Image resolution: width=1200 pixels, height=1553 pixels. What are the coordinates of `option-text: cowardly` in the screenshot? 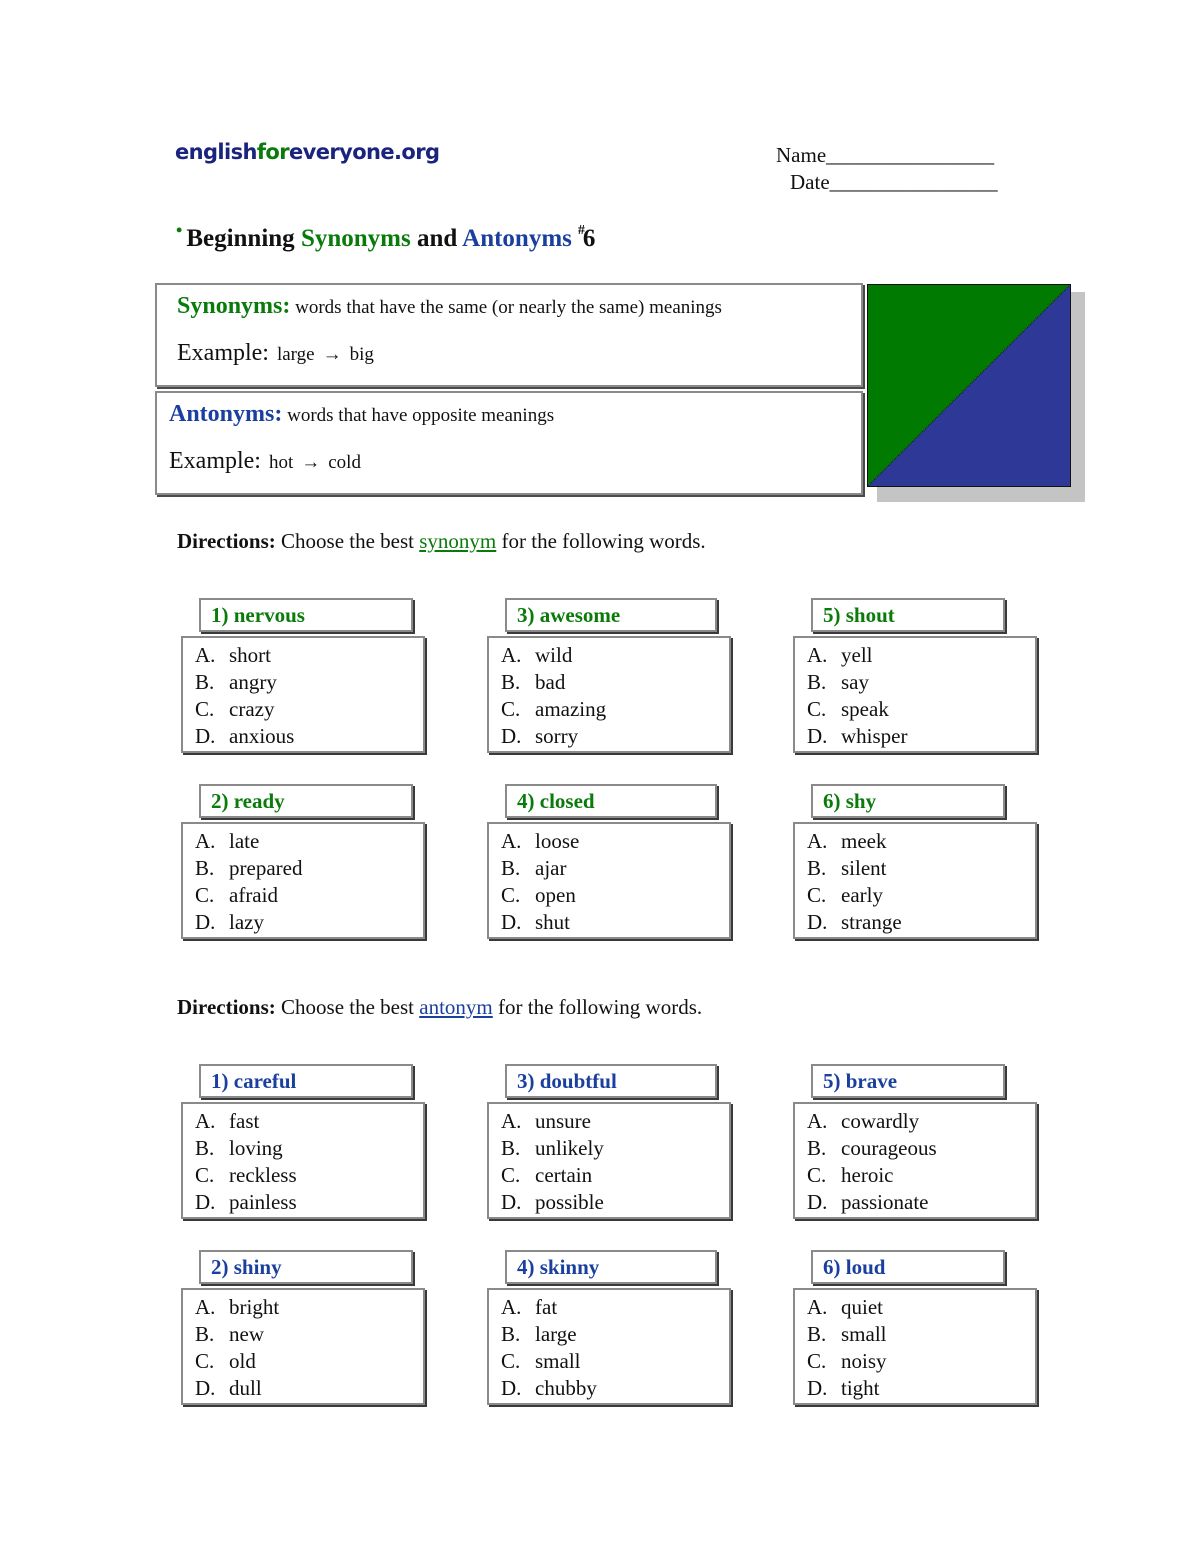 It's located at (880, 1121).